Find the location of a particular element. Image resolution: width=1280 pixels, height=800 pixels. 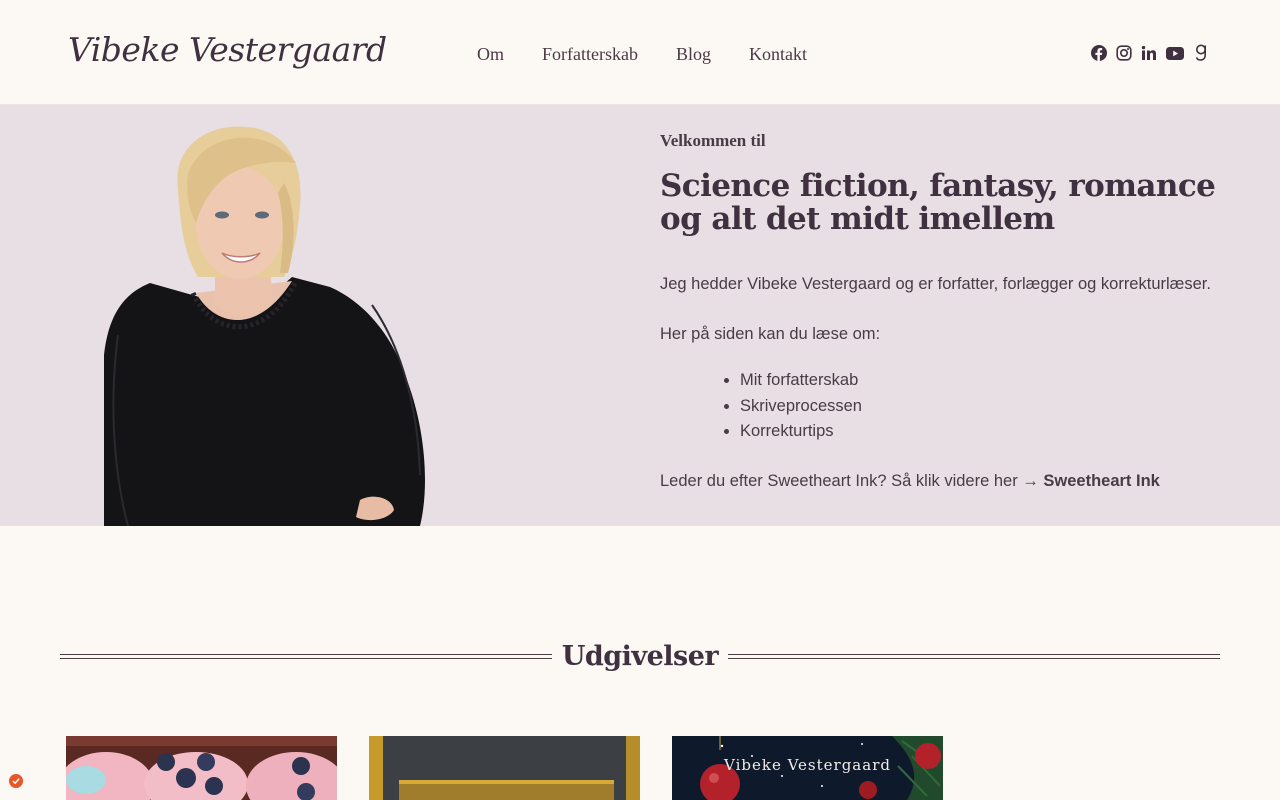

linkedin-icon is located at coordinates (1149, 53).